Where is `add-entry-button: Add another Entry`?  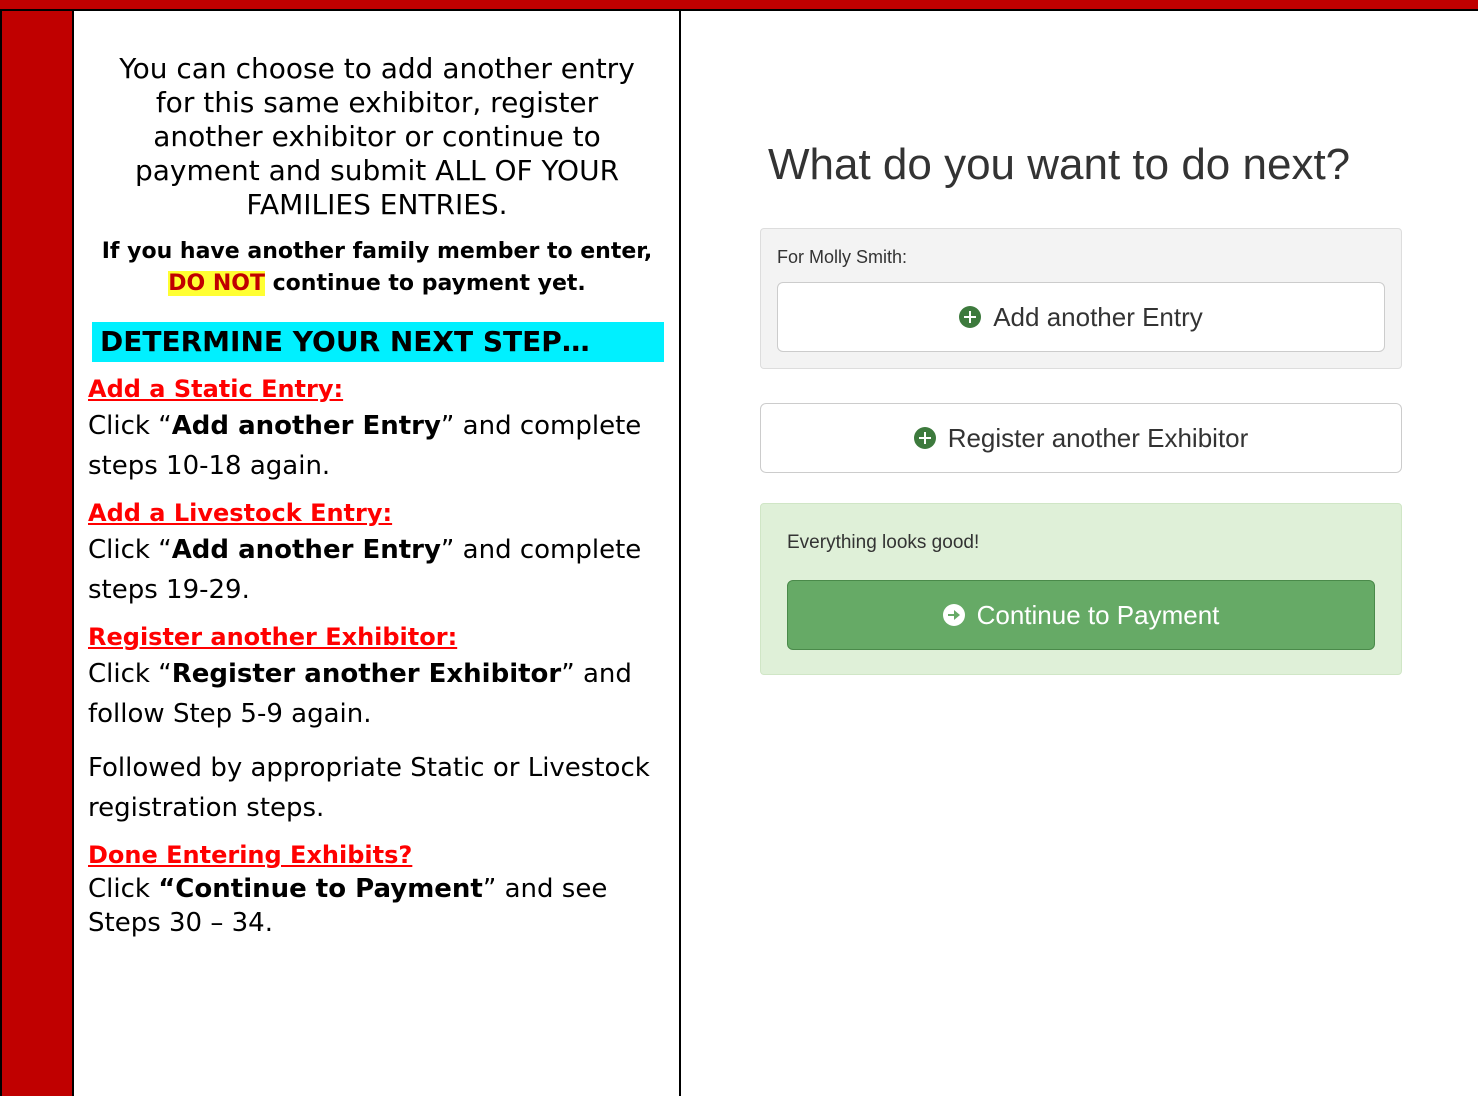 add-entry-button: Add another Entry is located at coordinates (1081, 317).